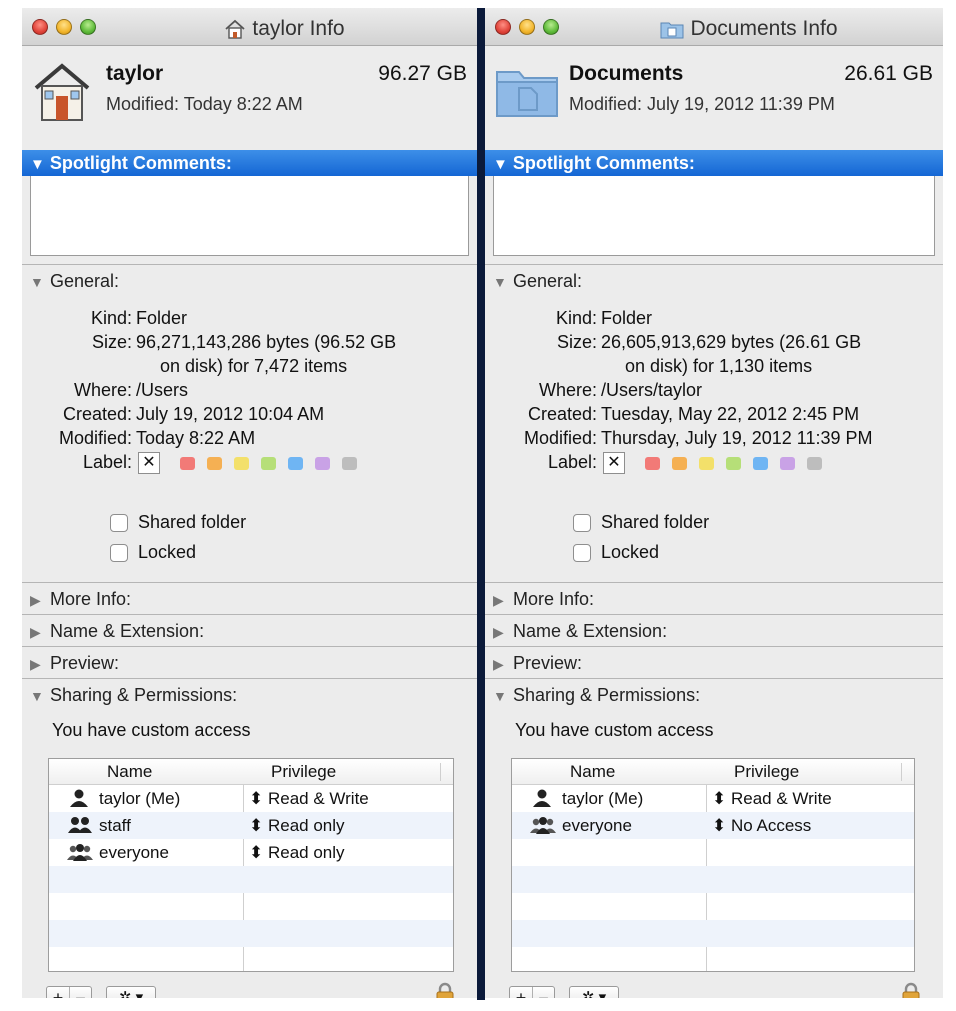  I want to click on group-icon, so click(80, 827).